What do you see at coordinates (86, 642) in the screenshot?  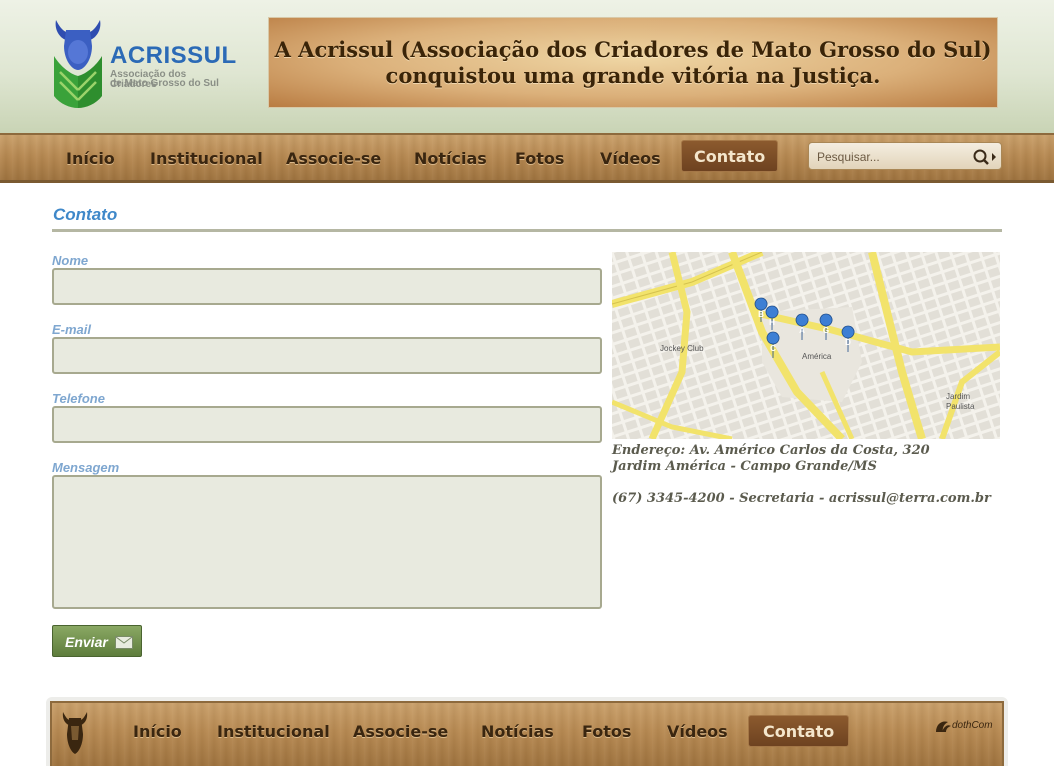 I see `send-button-label: Enviar` at bounding box center [86, 642].